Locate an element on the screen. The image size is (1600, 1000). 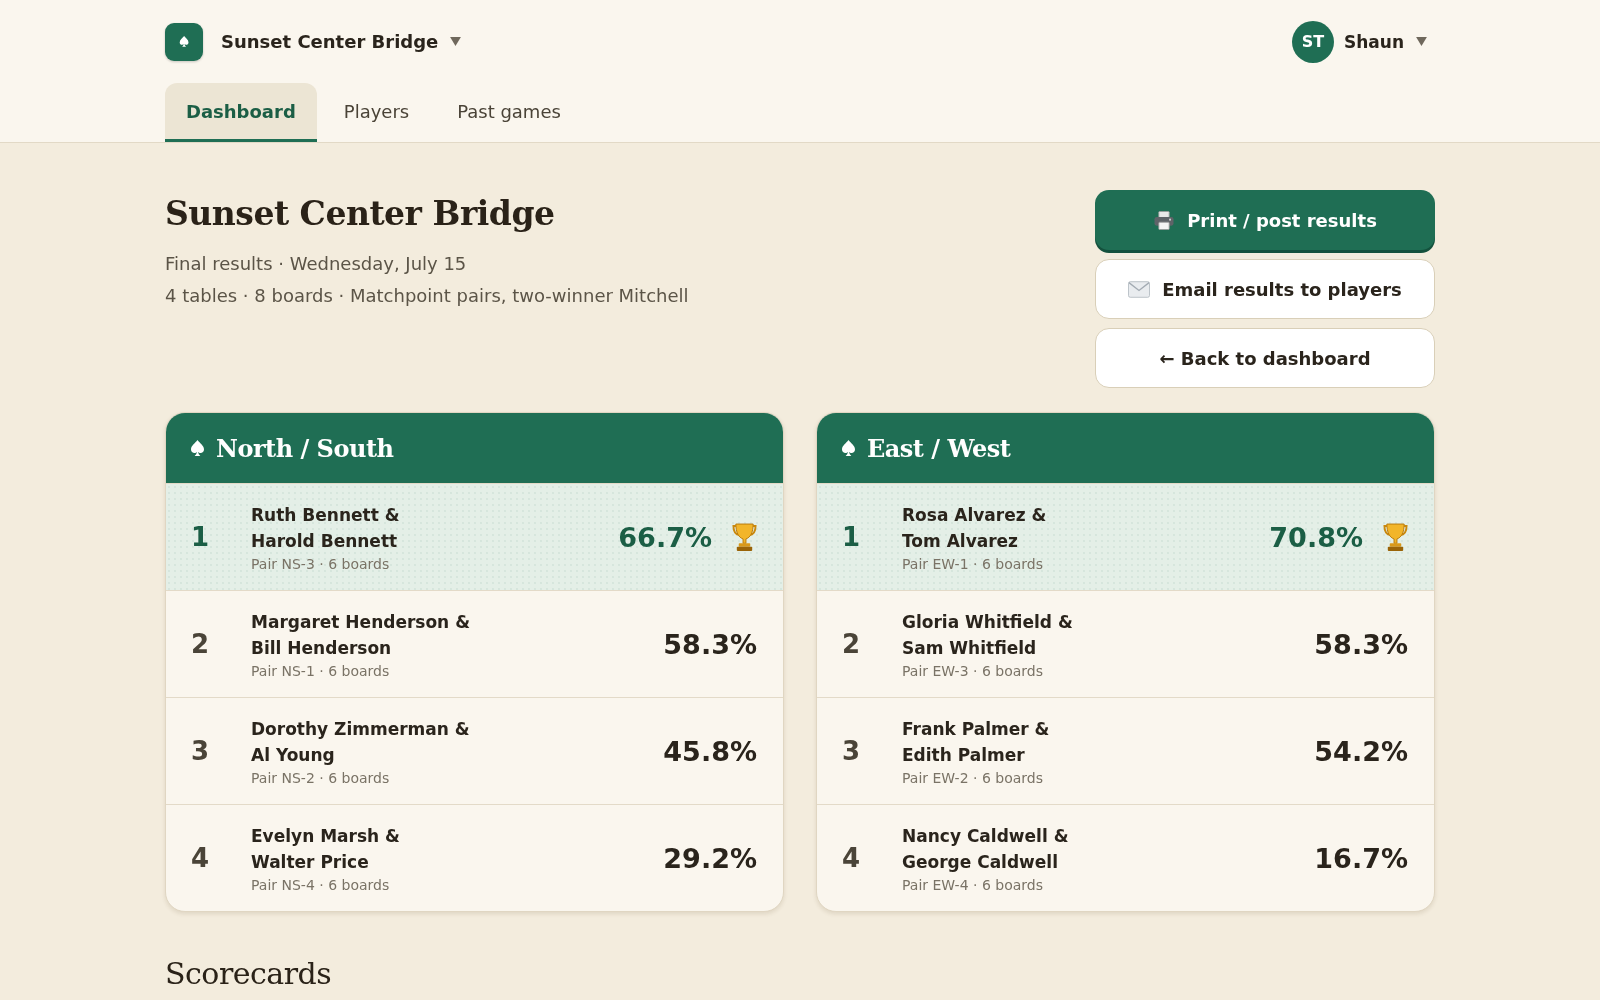
pair-names: Ruth Bennett & Harold Bennett is located at coordinates (325, 528).